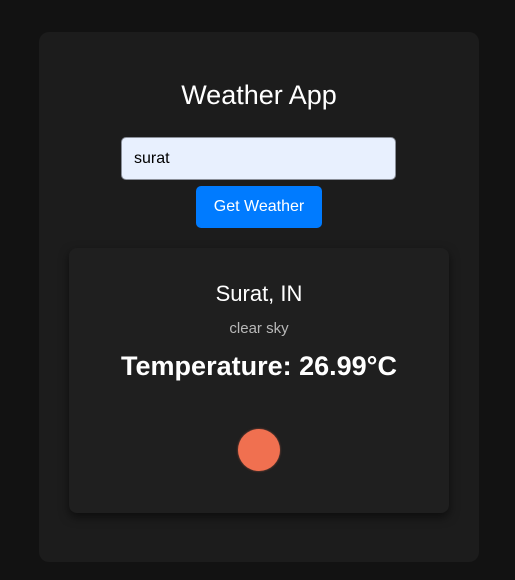 The image size is (515, 580). I want to click on city-name: Surat, IN, so click(259, 293).